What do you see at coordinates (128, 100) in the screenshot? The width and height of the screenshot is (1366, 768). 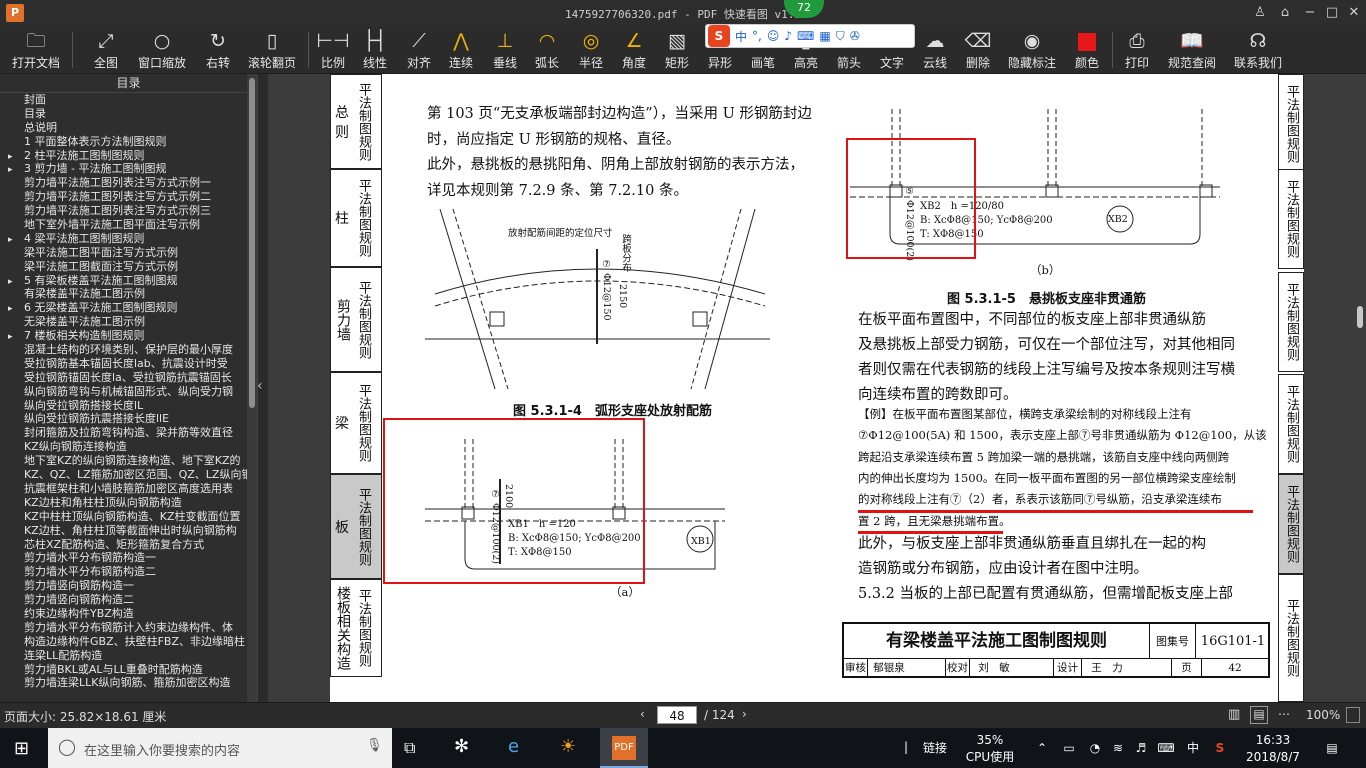 I see `toc-item: 封面` at bounding box center [128, 100].